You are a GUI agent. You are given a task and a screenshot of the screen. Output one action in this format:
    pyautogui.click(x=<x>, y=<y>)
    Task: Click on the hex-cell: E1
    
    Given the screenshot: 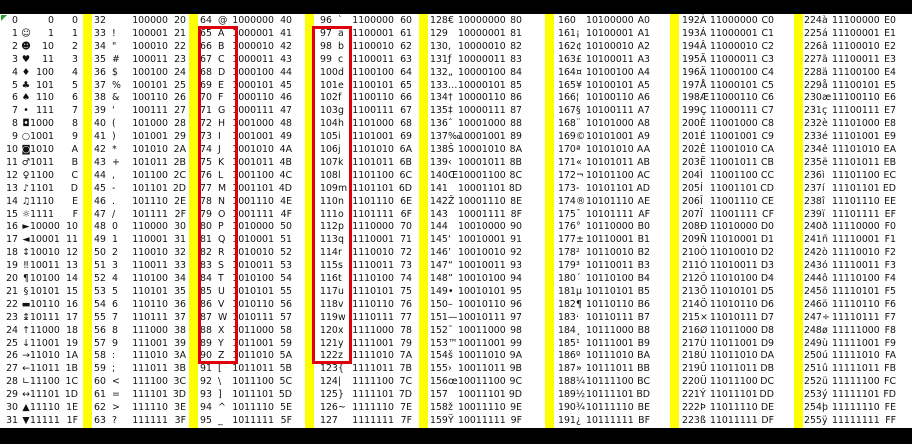 What is the action you would take?
    pyautogui.click(x=890, y=33)
    